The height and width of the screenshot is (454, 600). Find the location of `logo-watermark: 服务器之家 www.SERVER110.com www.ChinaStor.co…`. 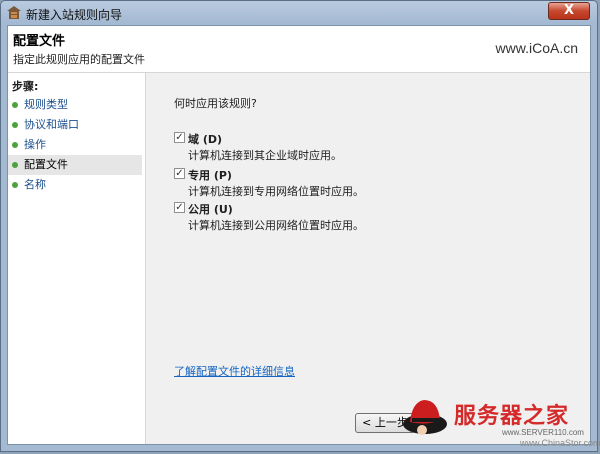

logo-watermark: 服务器之家 www.SERVER110.com www.ChinaStor.co… is located at coordinates (501, 423).